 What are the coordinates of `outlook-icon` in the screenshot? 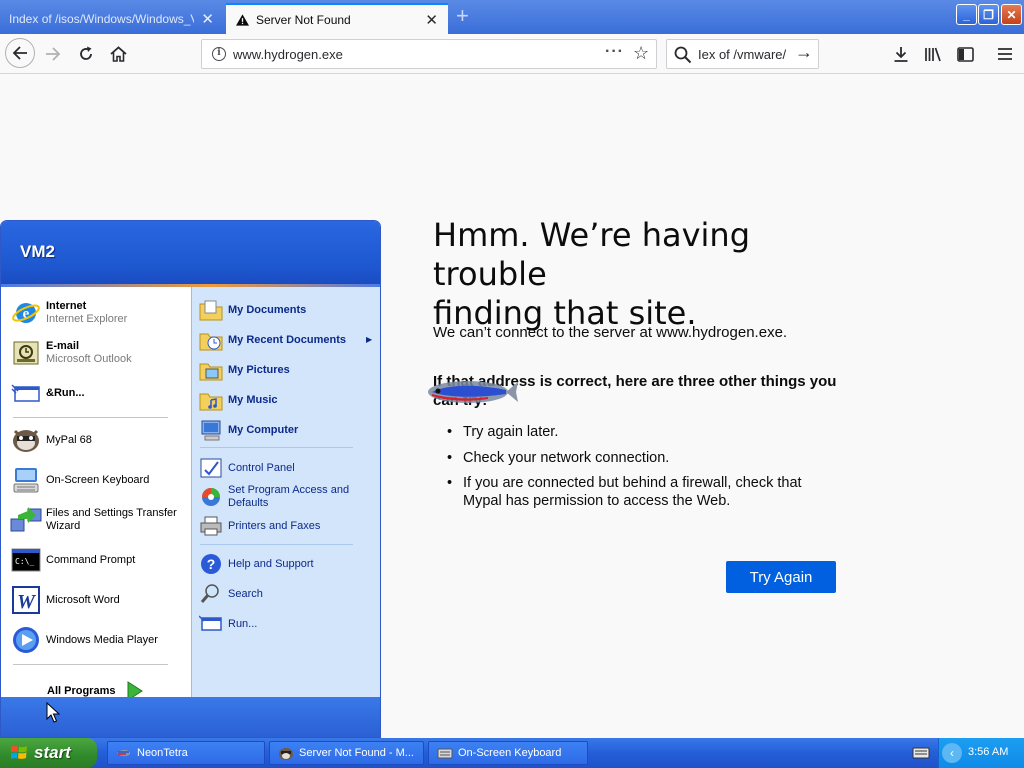 It's located at (26, 353).